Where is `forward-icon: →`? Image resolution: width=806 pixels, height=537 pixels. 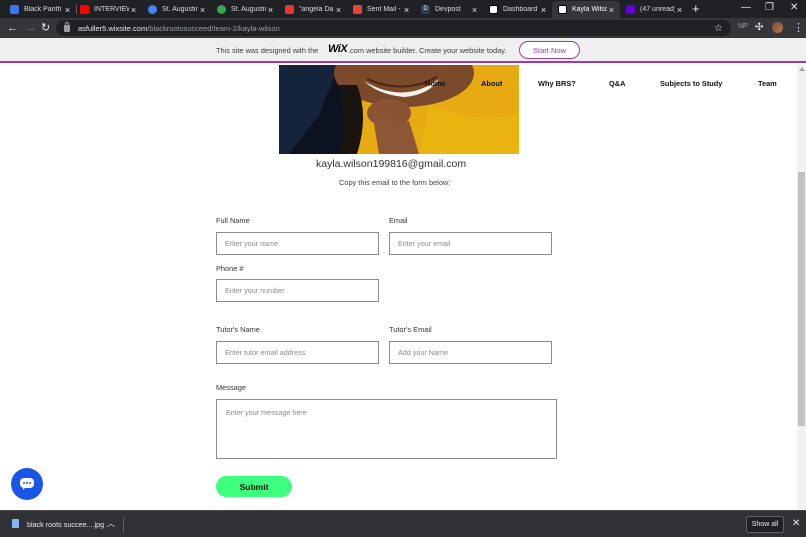 forward-icon: → is located at coordinates (30, 28).